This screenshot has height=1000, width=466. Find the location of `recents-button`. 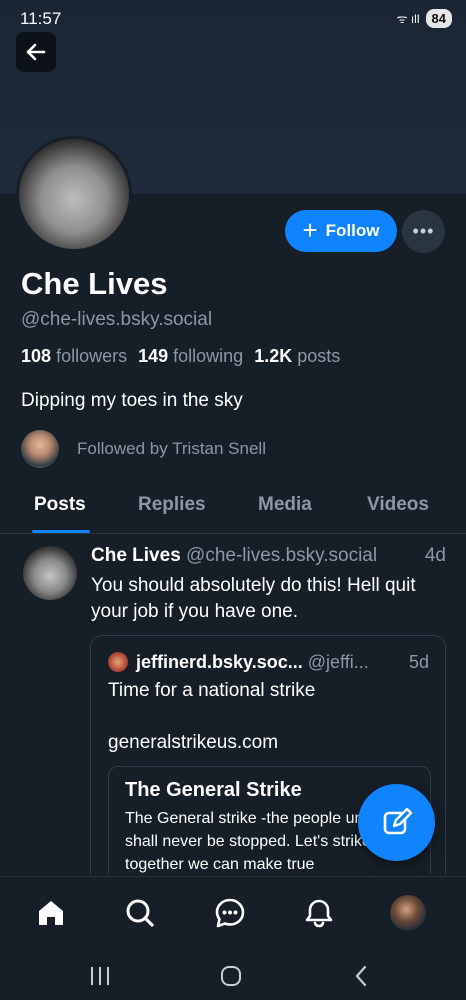

recents-button is located at coordinates (100, 976).